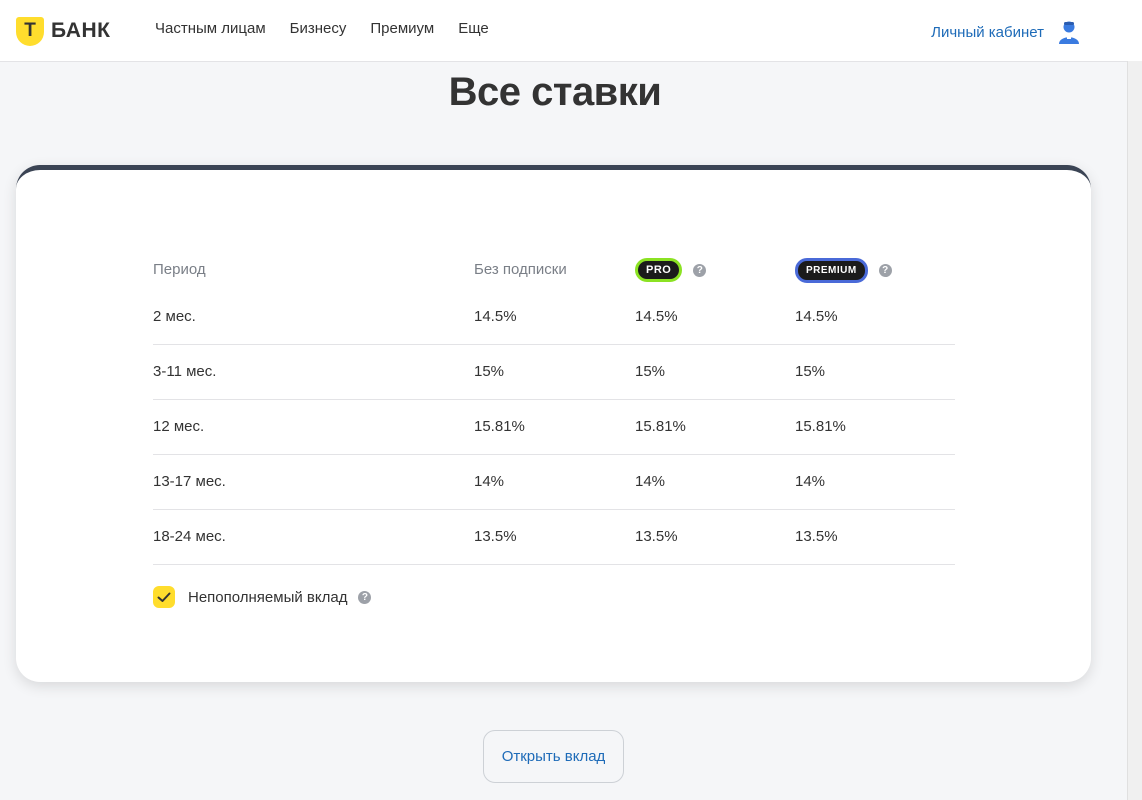 The image size is (1142, 800). Describe the element at coordinates (554, 427) in the screenshot. I see `table-row: 12 мес. 15.81% 15.81% 15.81%` at that location.